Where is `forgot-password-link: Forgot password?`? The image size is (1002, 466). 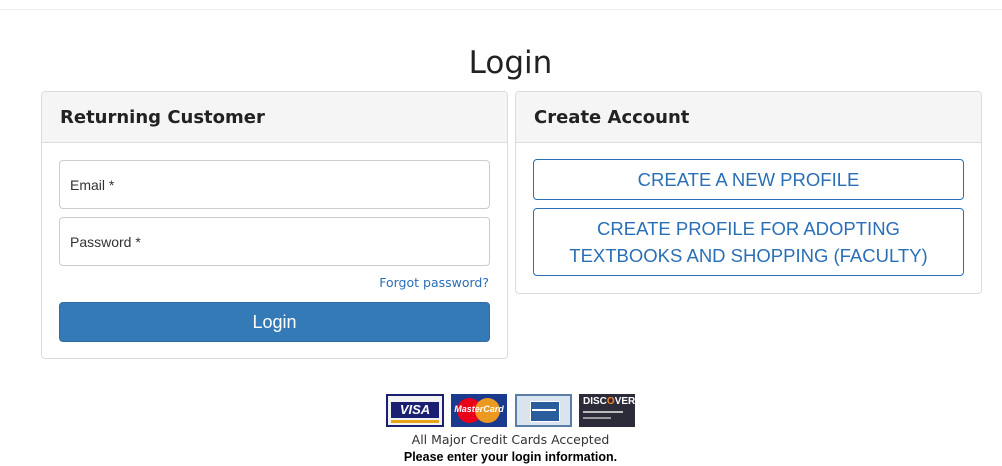 forgot-password-link: Forgot password? is located at coordinates (434, 282).